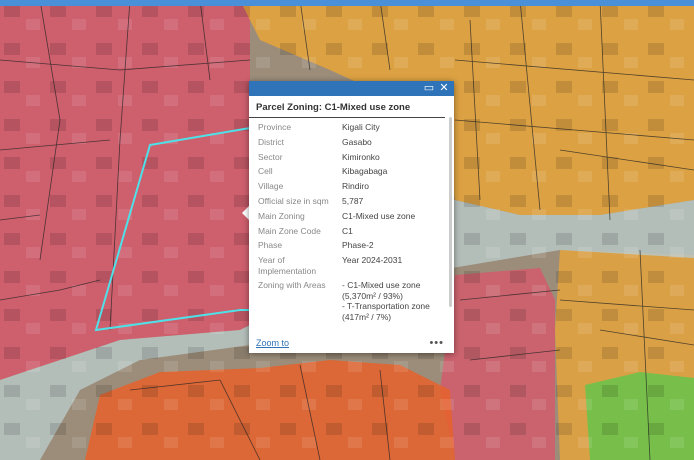 The height and width of the screenshot is (460, 694). What do you see at coordinates (270, 245) in the screenshot?
I see `attribute-key: Phase` at bounding box center [270, 245].